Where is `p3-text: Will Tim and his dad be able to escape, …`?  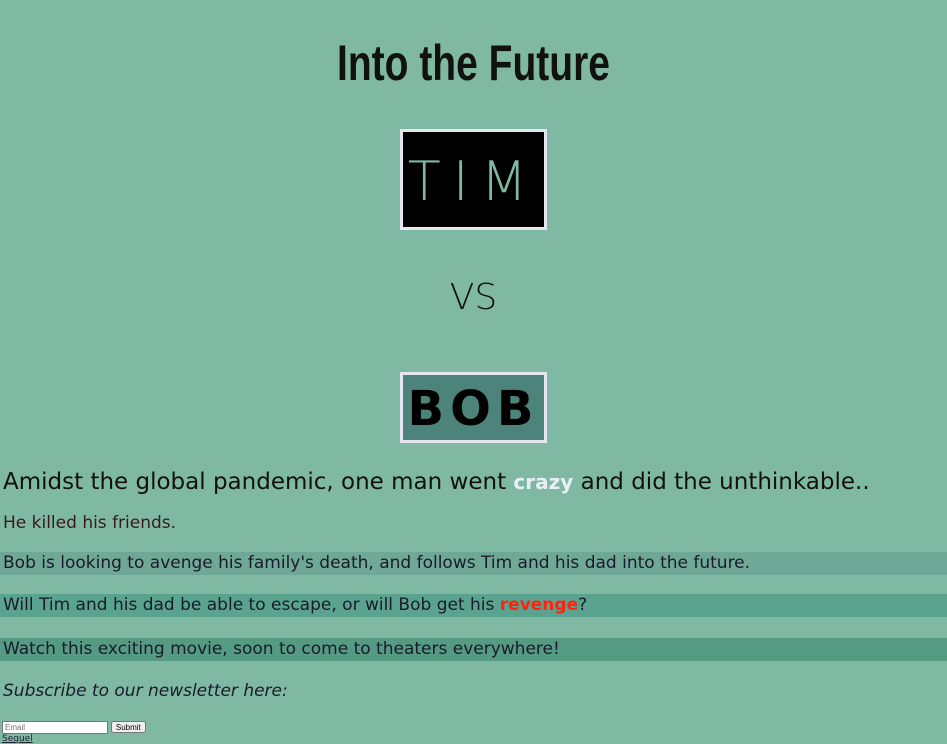
p3-text: Will Tim and his dad be able to escape, … is located at coordinates (251, 605).